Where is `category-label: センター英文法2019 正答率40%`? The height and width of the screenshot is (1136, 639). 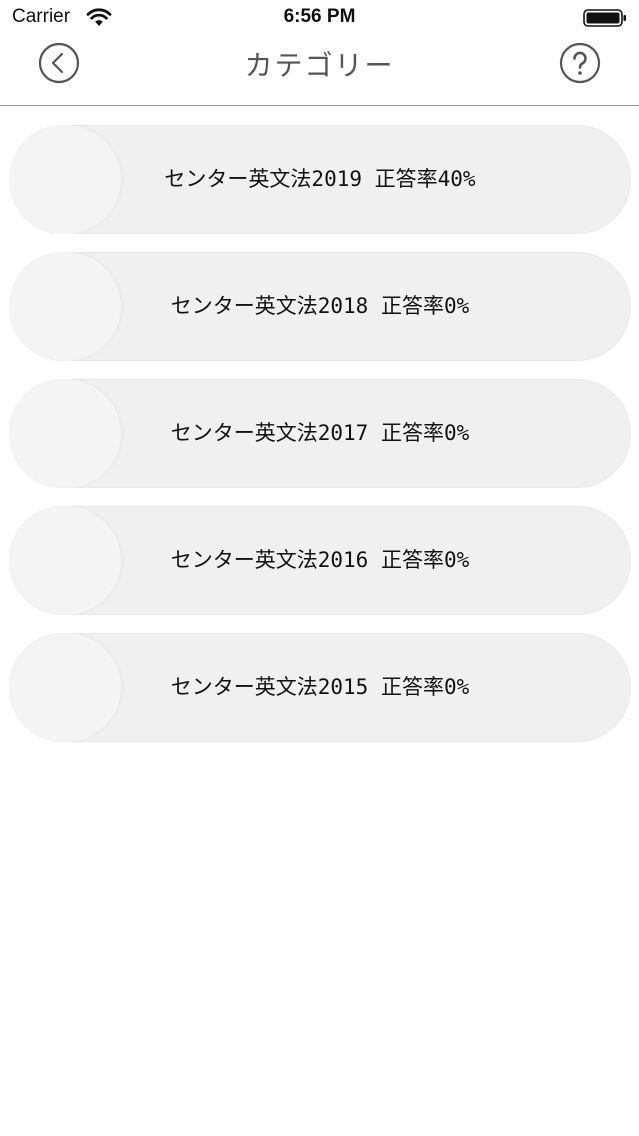 category-label: センター英文法2019 正答率40% is located at coordinates (320, 179).